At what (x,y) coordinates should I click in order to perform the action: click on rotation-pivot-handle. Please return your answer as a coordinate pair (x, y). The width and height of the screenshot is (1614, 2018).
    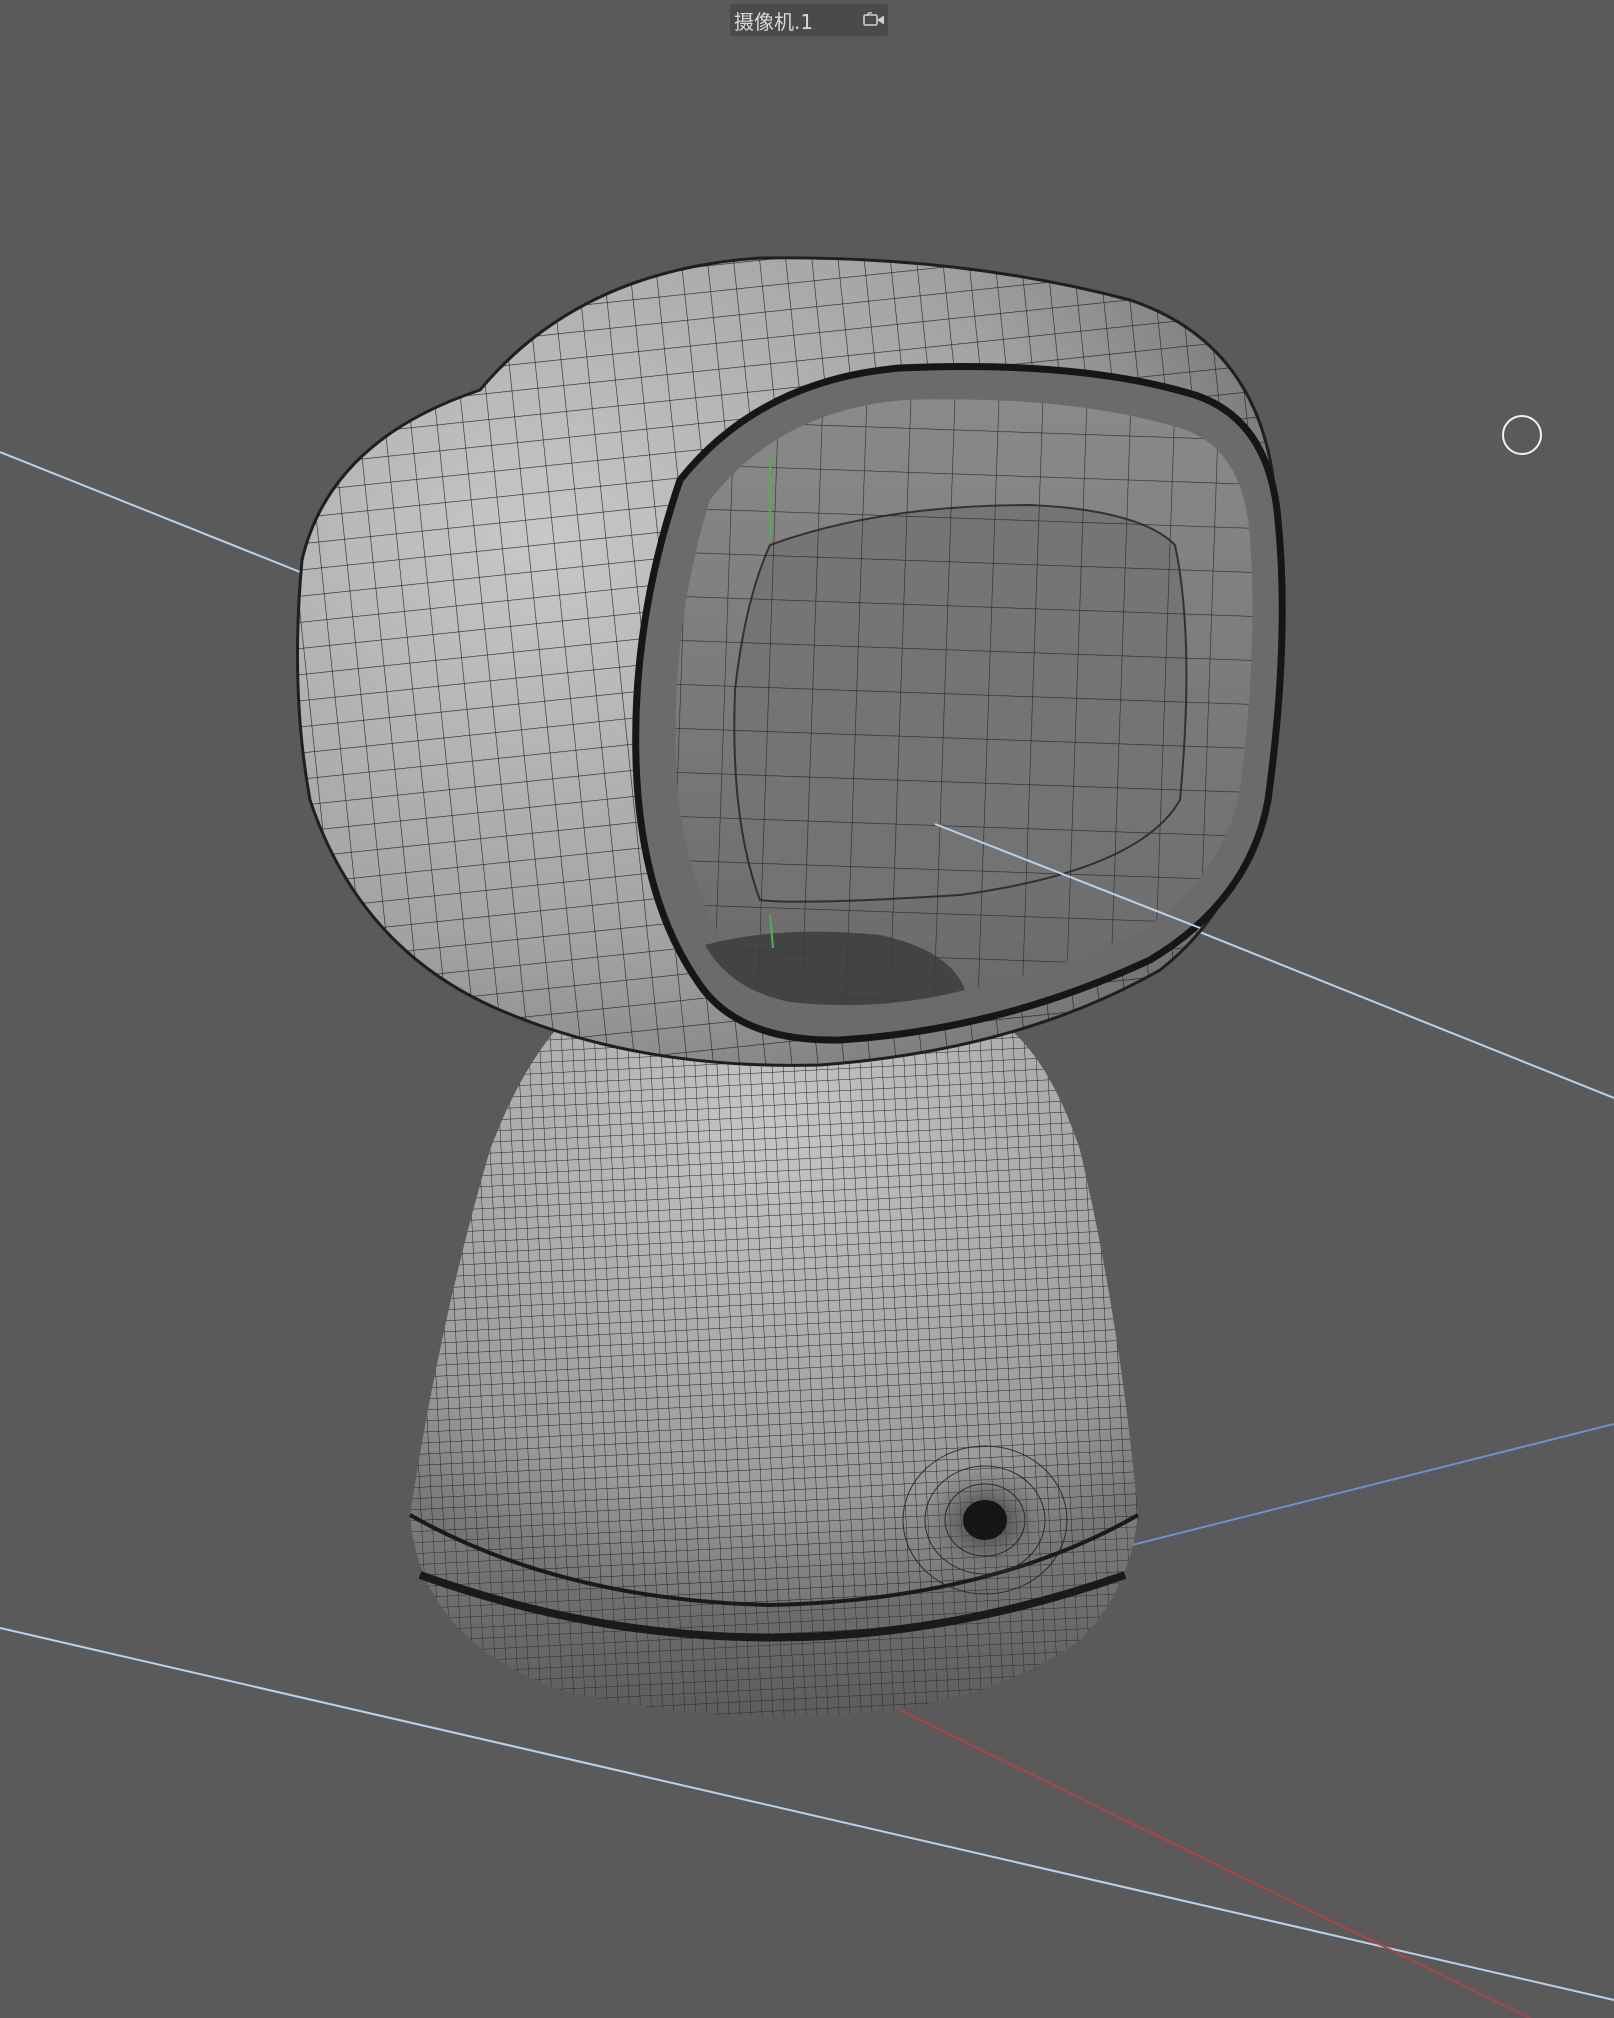
    Looking at the image, I should click on (1522, 435).